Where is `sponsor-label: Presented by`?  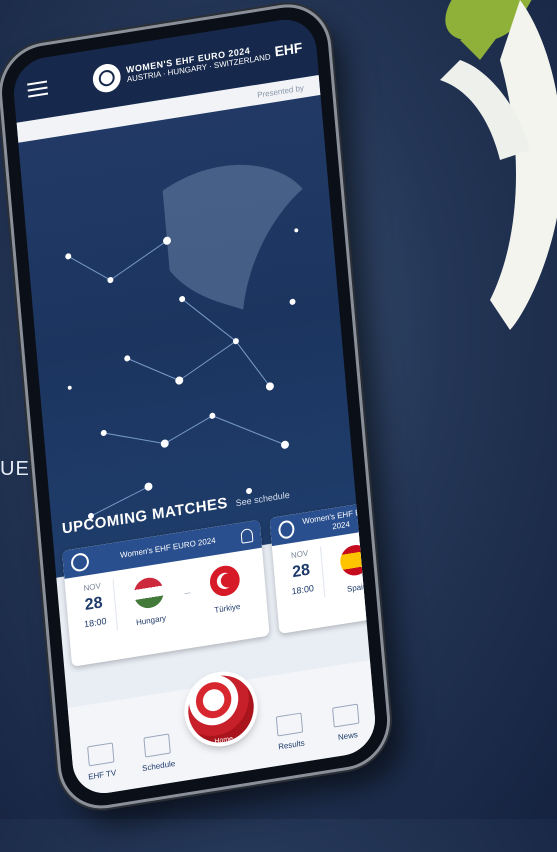 sponsor-label: Presented by is located at coordinates (280, 91).